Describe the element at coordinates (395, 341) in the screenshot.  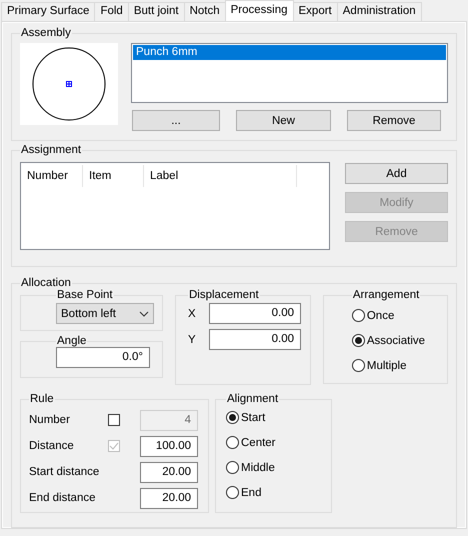
I see `radio-option: Associative` at that location.